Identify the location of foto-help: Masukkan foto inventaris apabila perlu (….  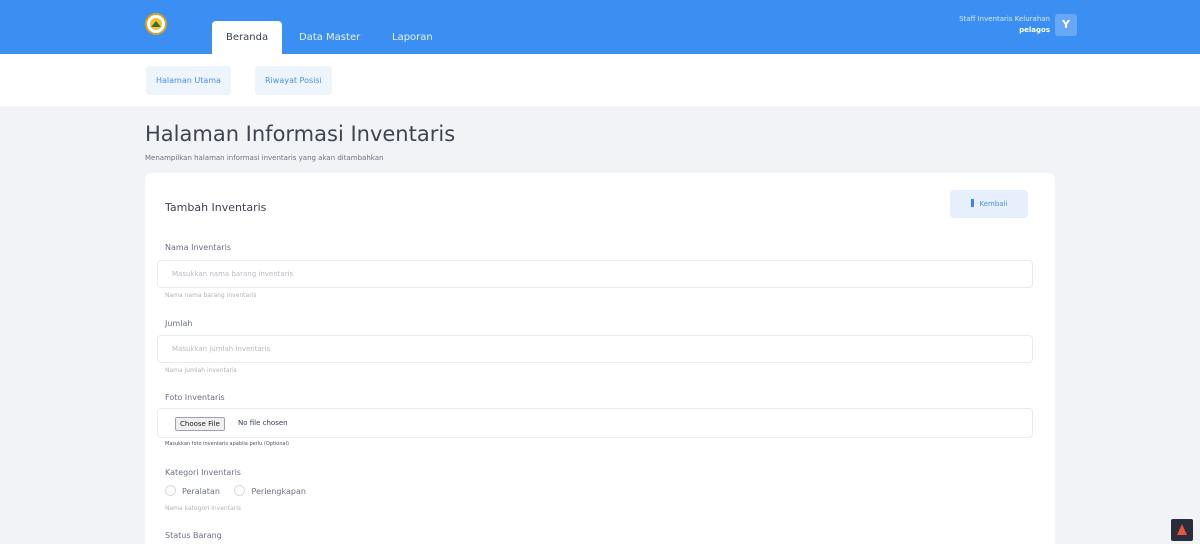
(227, 444).